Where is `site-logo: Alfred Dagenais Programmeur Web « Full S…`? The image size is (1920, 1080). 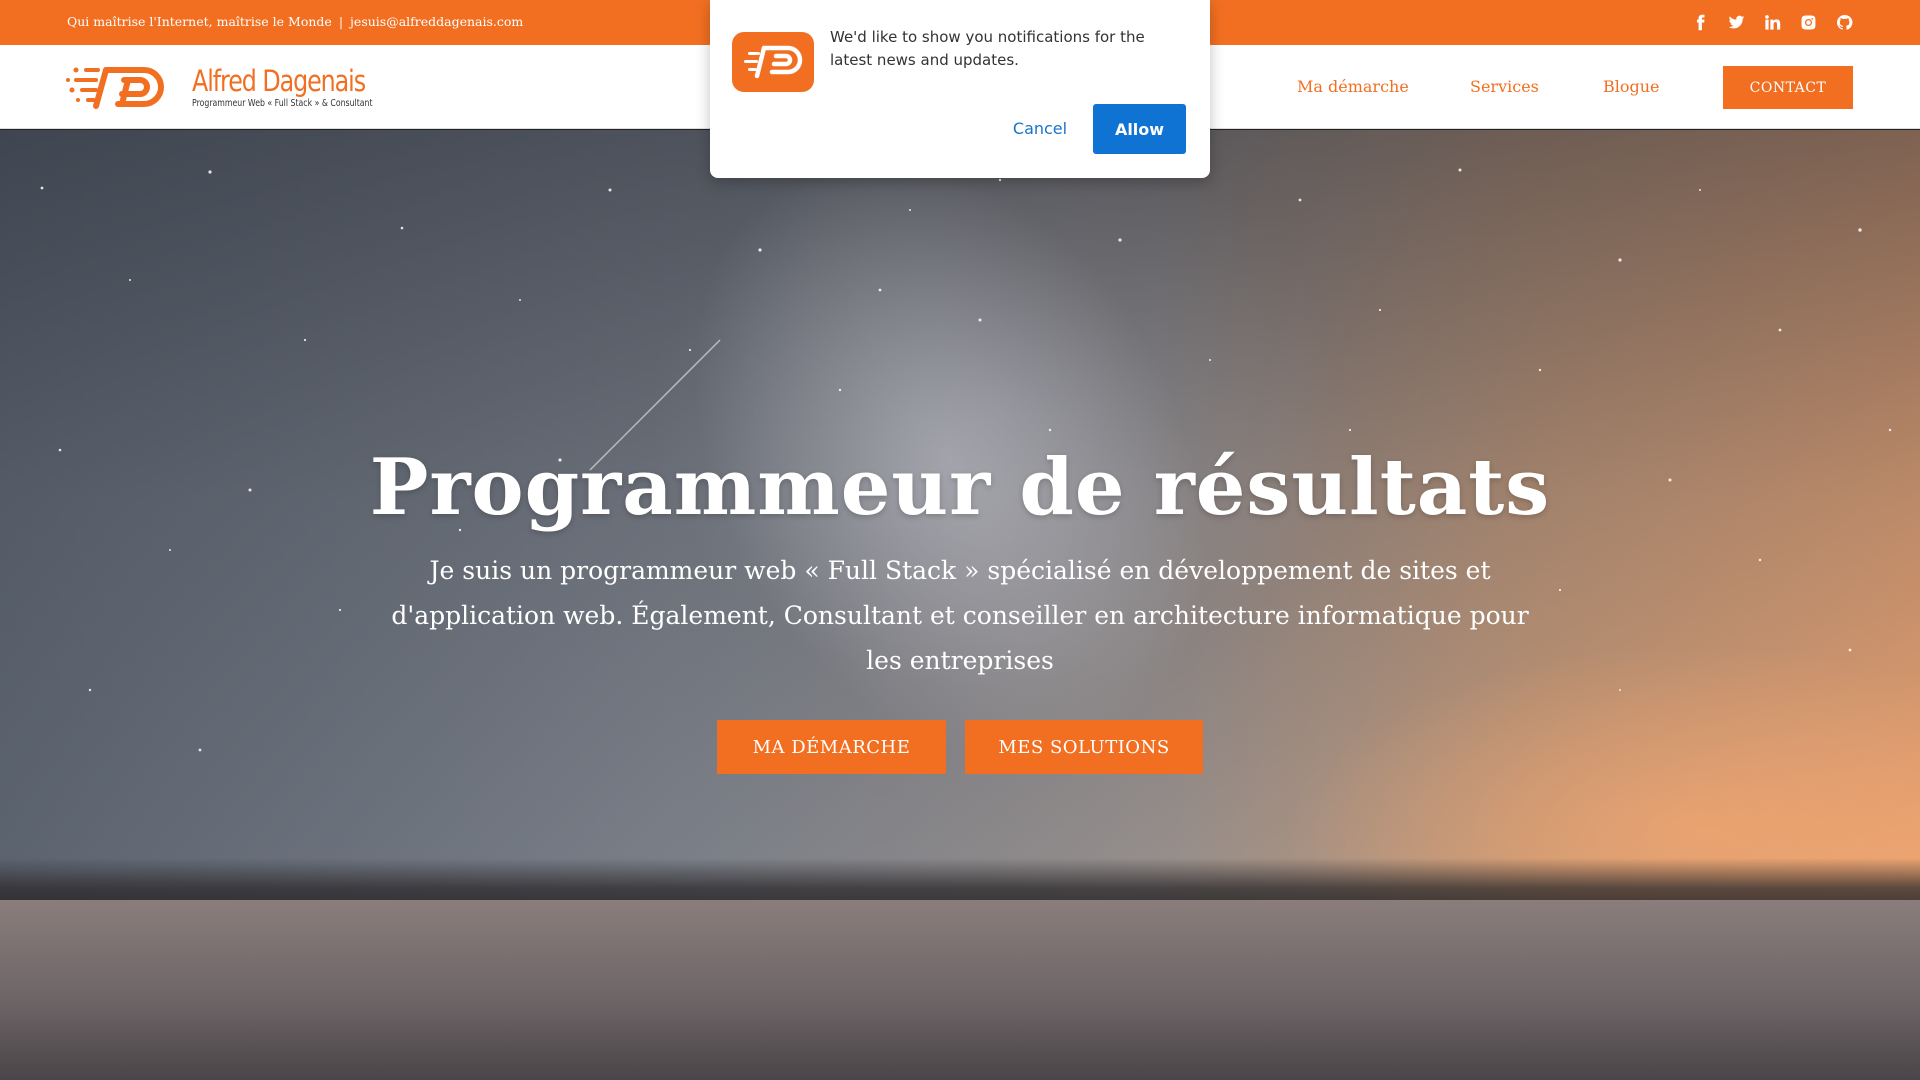 site-logo: Alfred Dagenais Programmeur Web « Full S… is located at coordinates (244, 87).